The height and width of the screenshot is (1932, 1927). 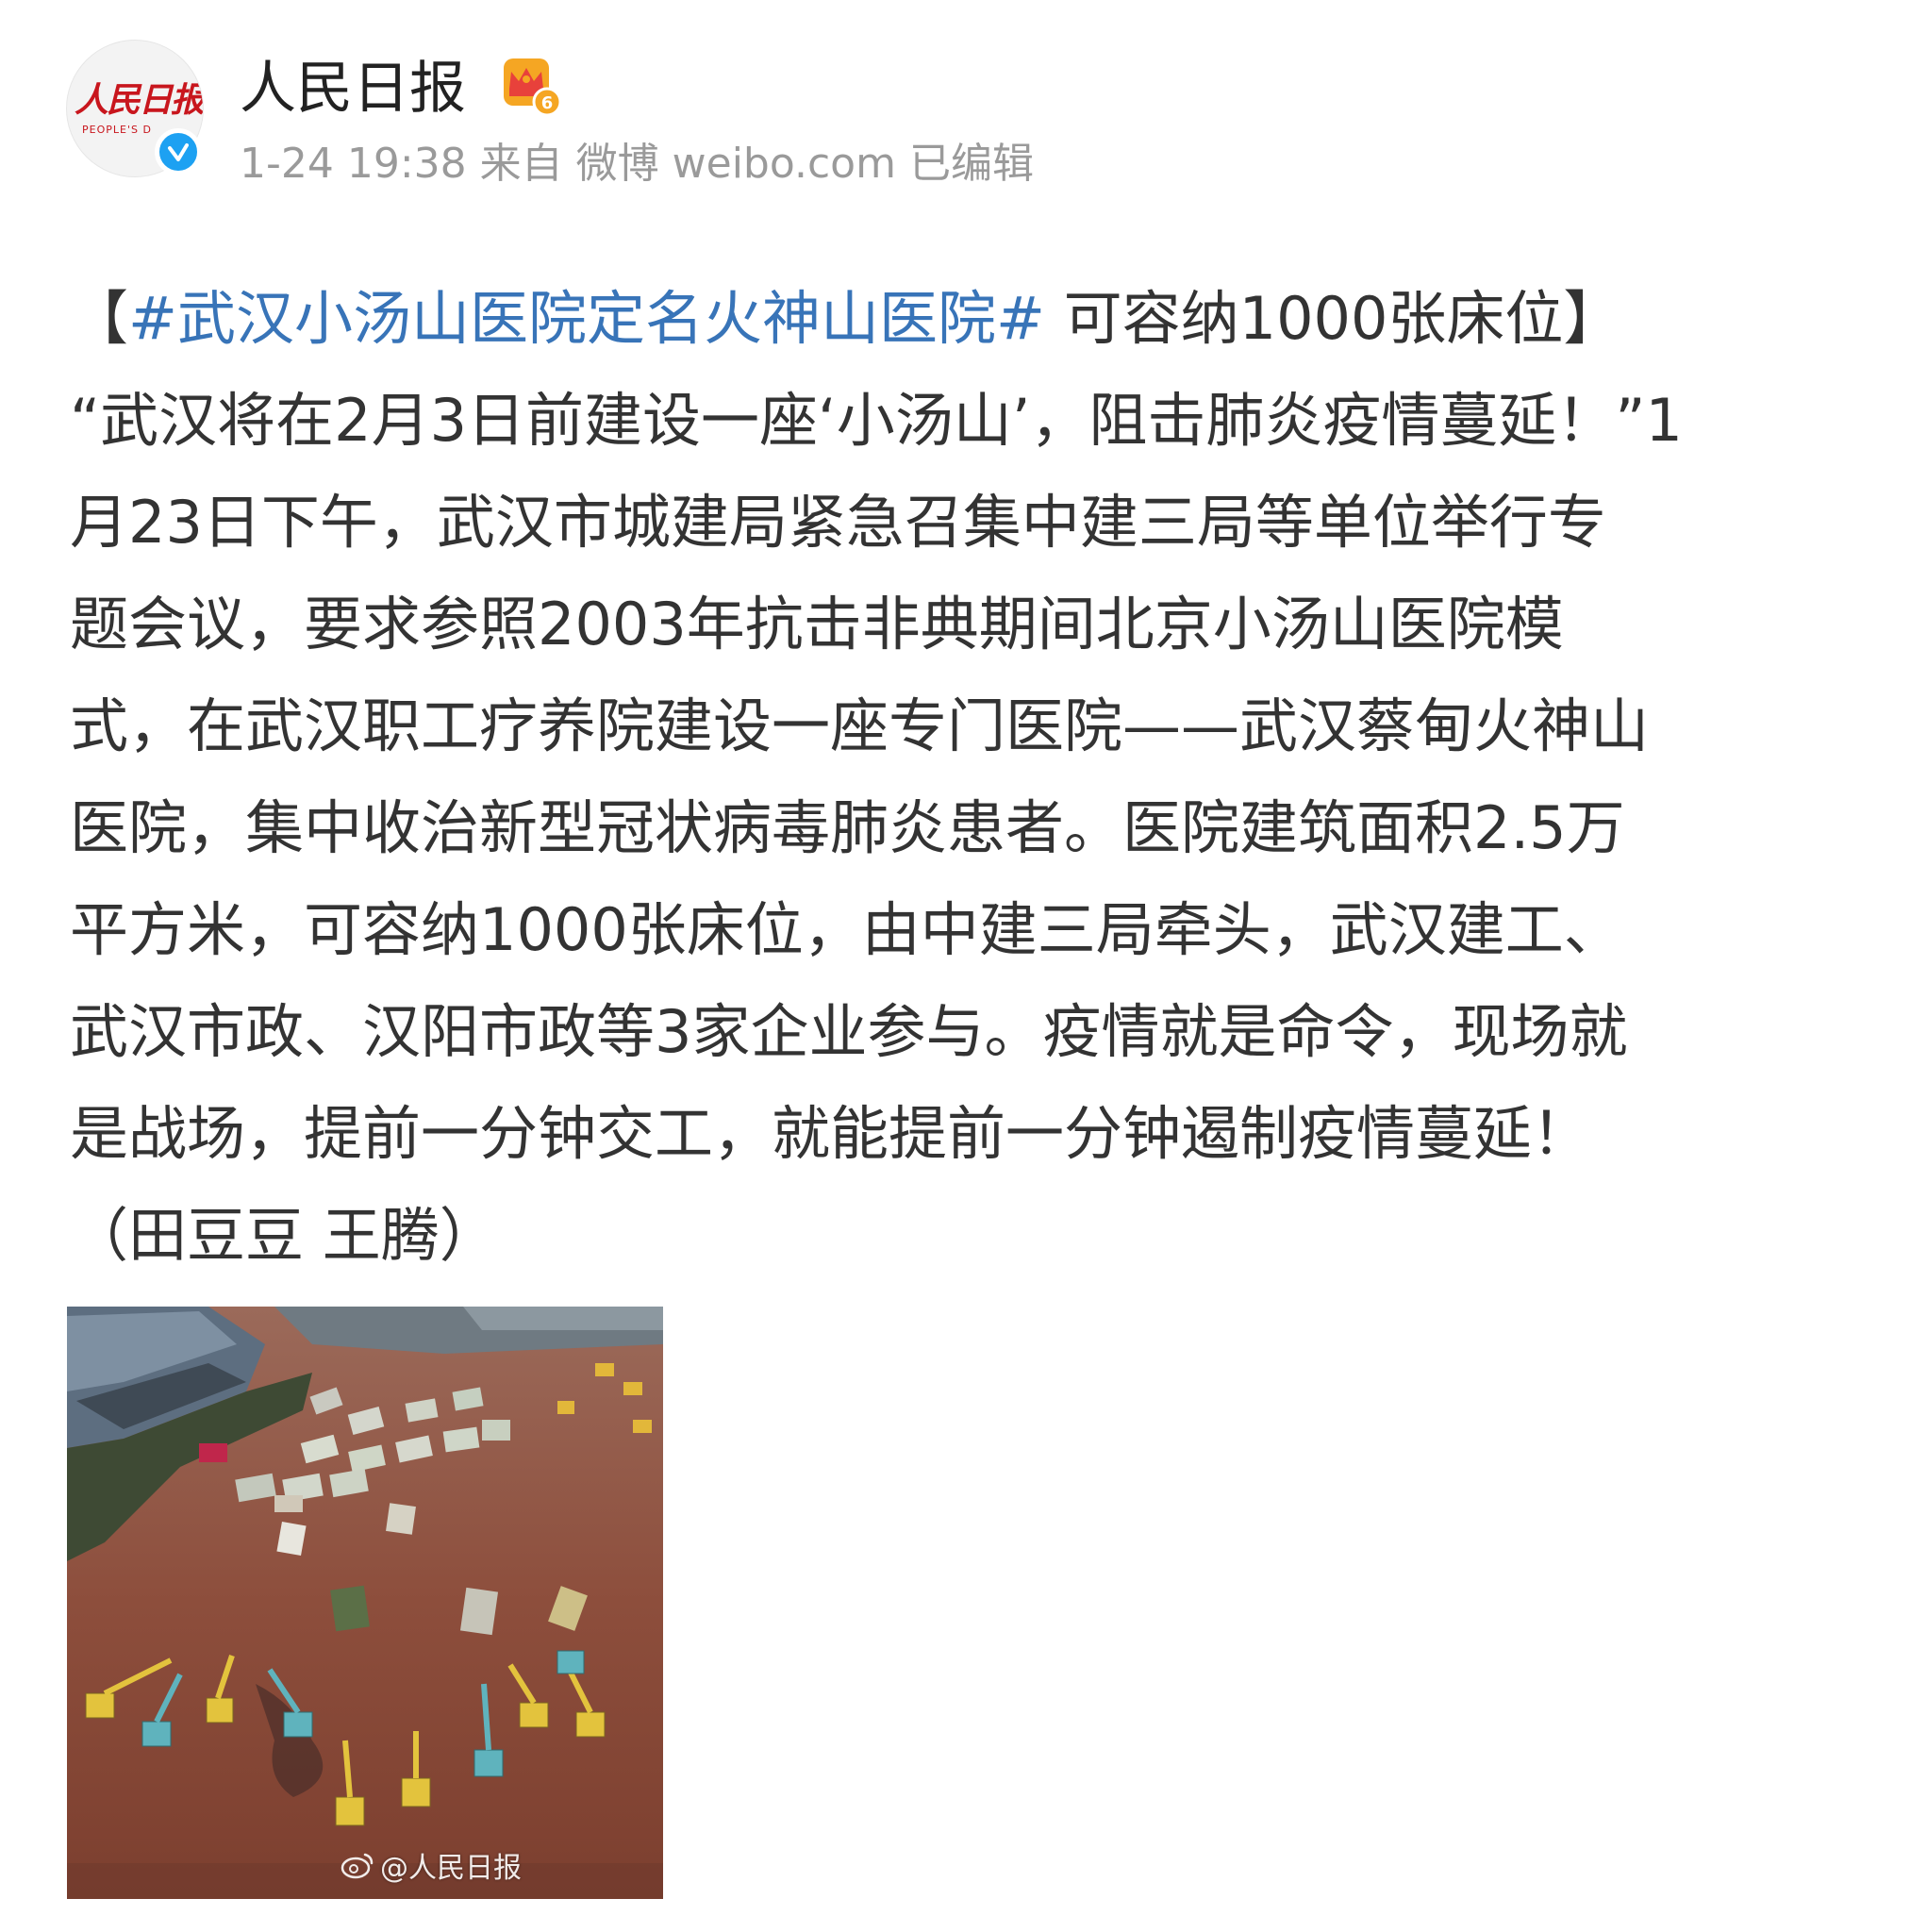 What do you see at coordinates (530, 87) in the screenshot?
I see `crown-icon: 6` at bounding box center [530, 87].